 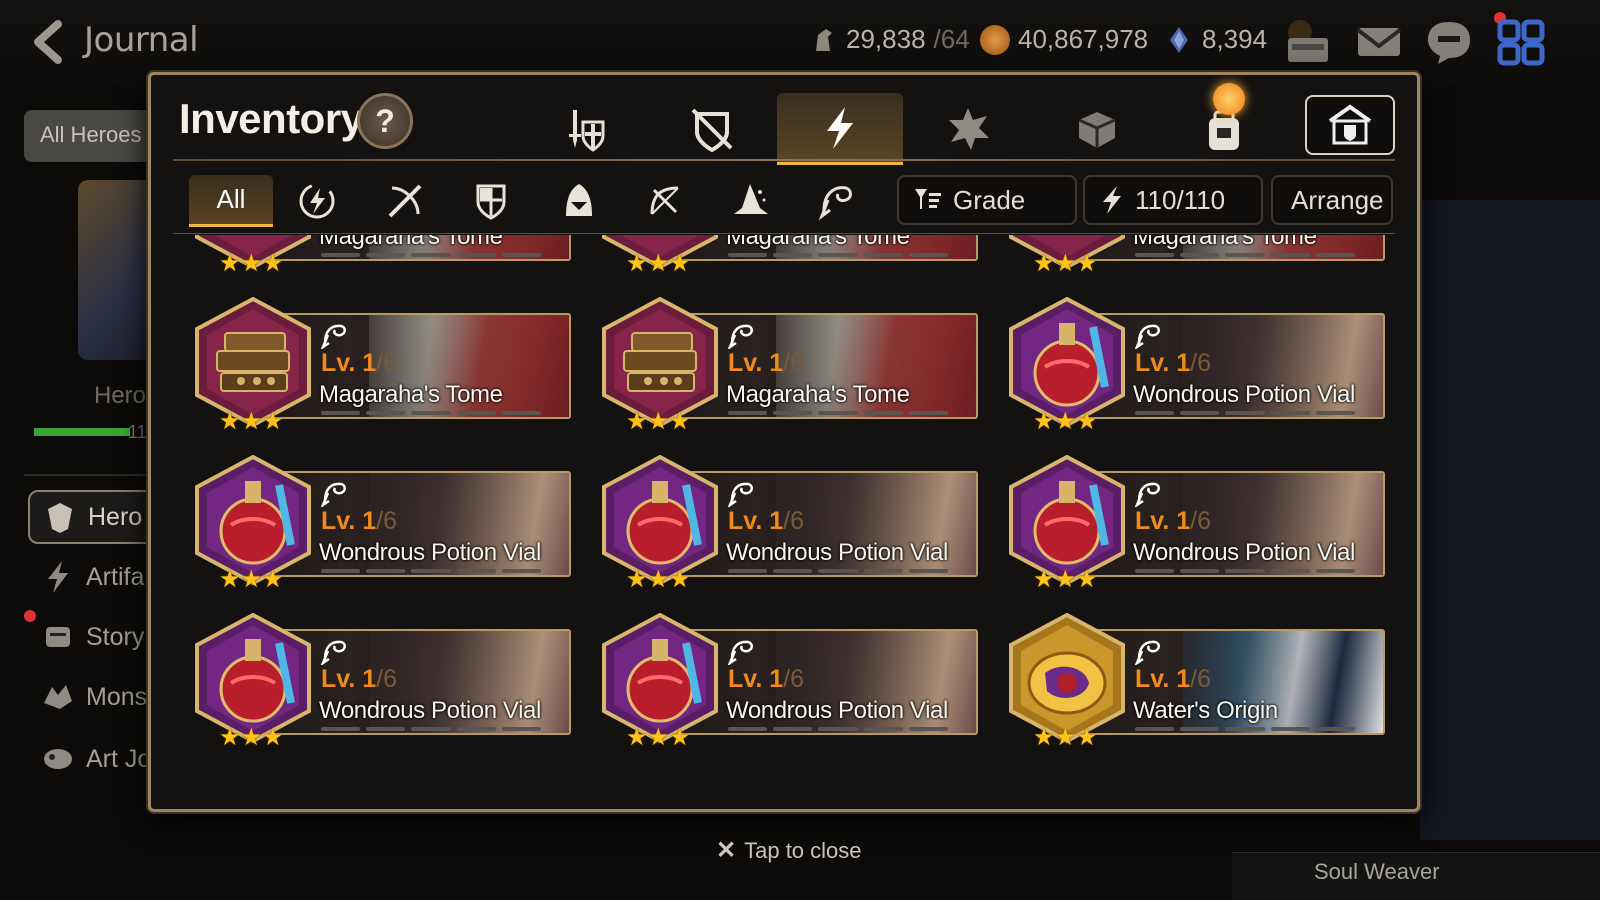 I want to click on grade-sort-button: Grade, so click(x=987, y=200).